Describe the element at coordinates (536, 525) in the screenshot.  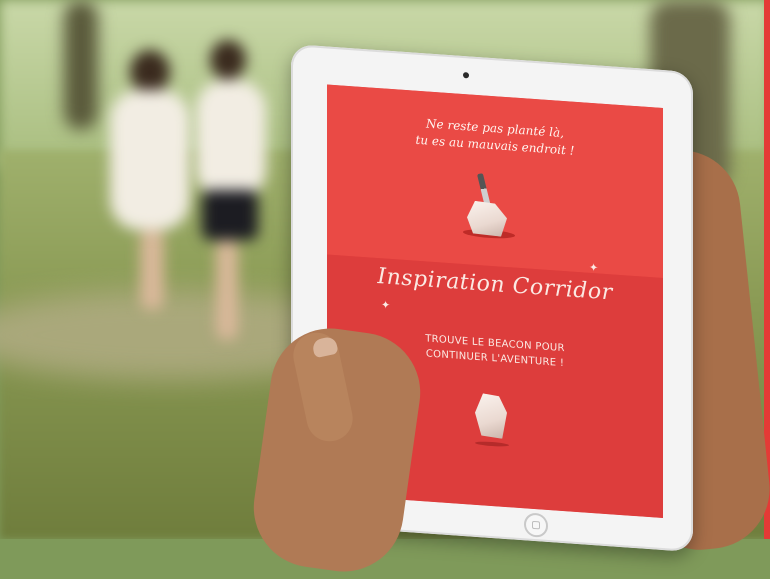
I see `home-button` at that location.